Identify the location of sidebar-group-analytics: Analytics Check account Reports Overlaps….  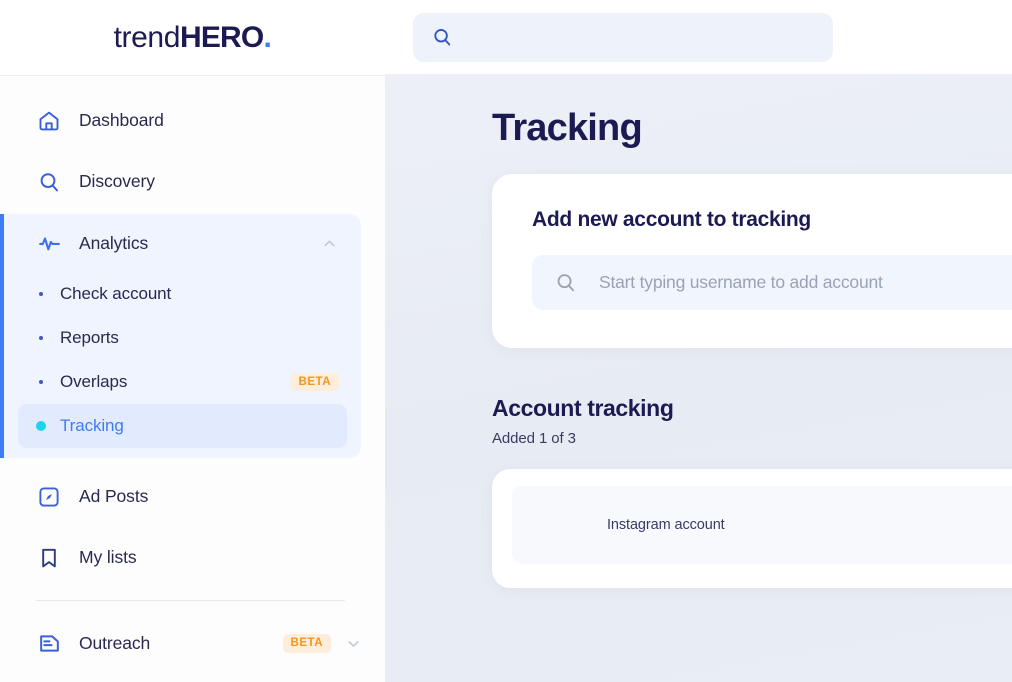
(180, 336).